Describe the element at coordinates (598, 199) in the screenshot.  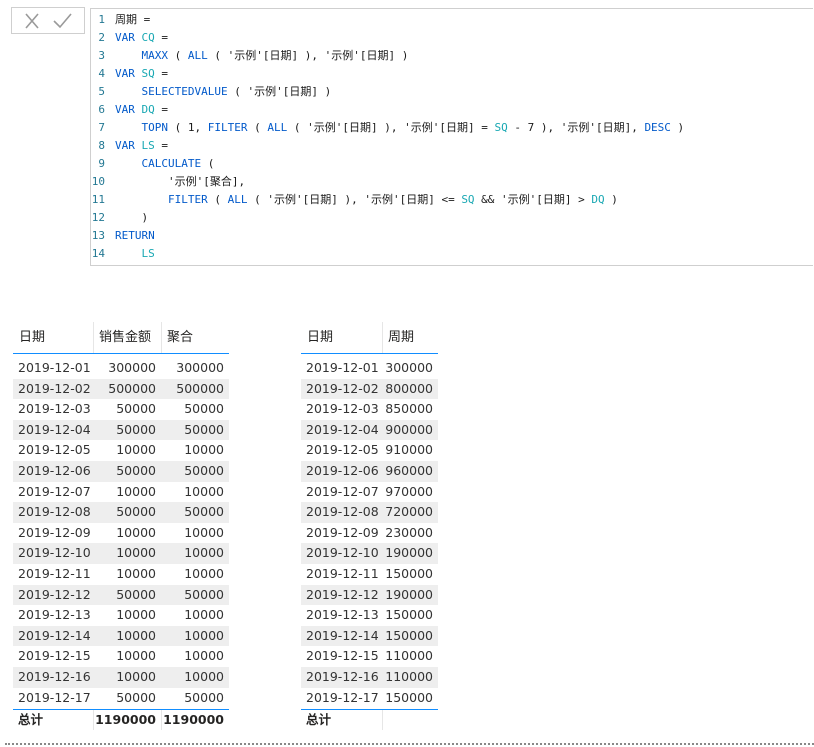
I see `code-variable: DQ` at that location.